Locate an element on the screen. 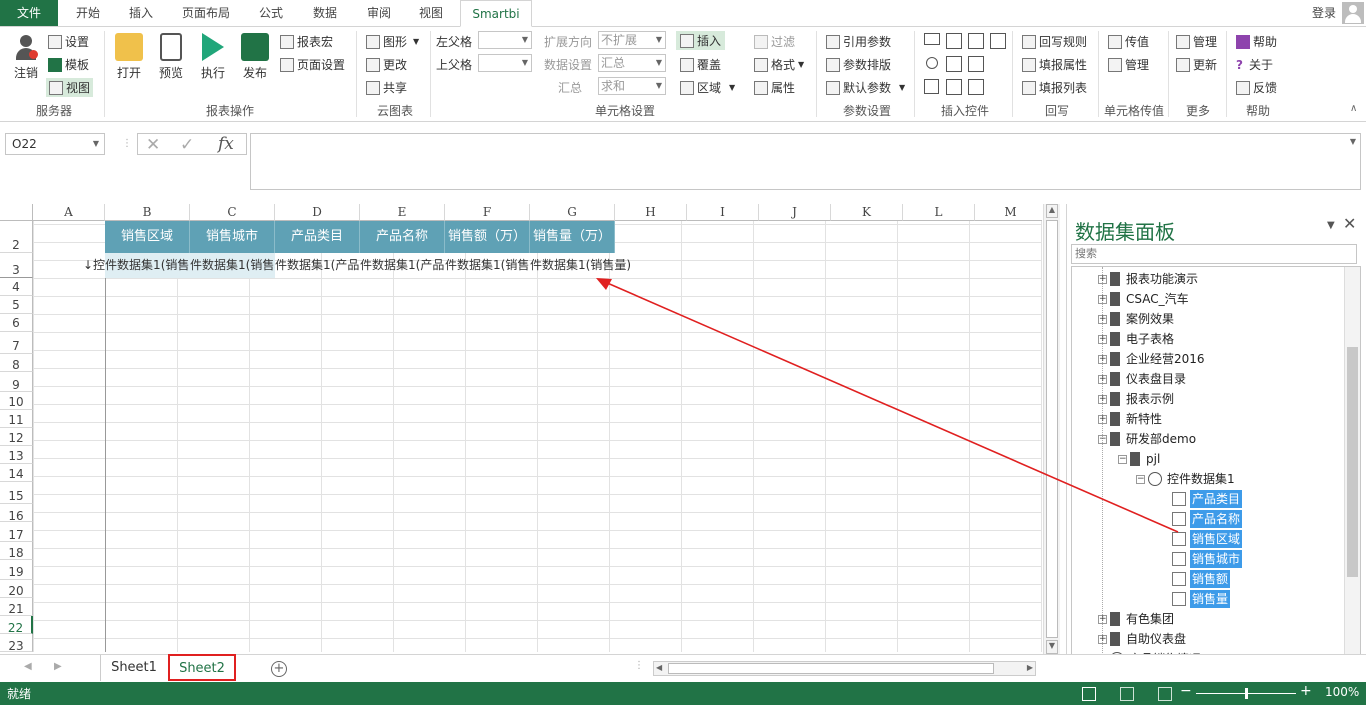 The image size is (1366, 705). column-header-L: L is located at coordinates (939, 212).